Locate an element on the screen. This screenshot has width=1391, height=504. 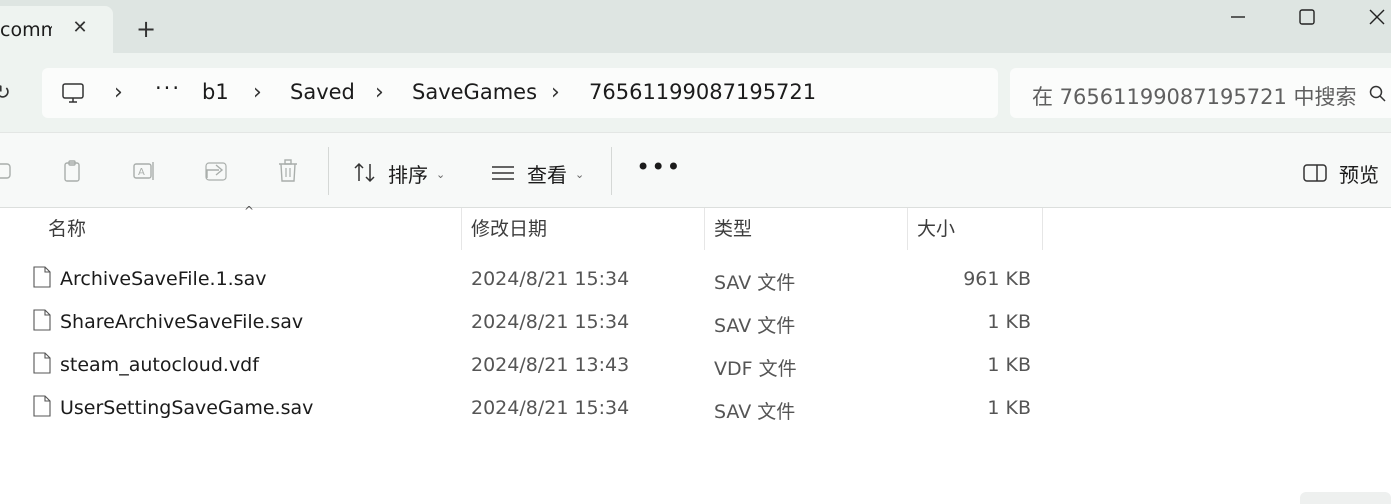
delete-icon is located at coordinates (288, 171).